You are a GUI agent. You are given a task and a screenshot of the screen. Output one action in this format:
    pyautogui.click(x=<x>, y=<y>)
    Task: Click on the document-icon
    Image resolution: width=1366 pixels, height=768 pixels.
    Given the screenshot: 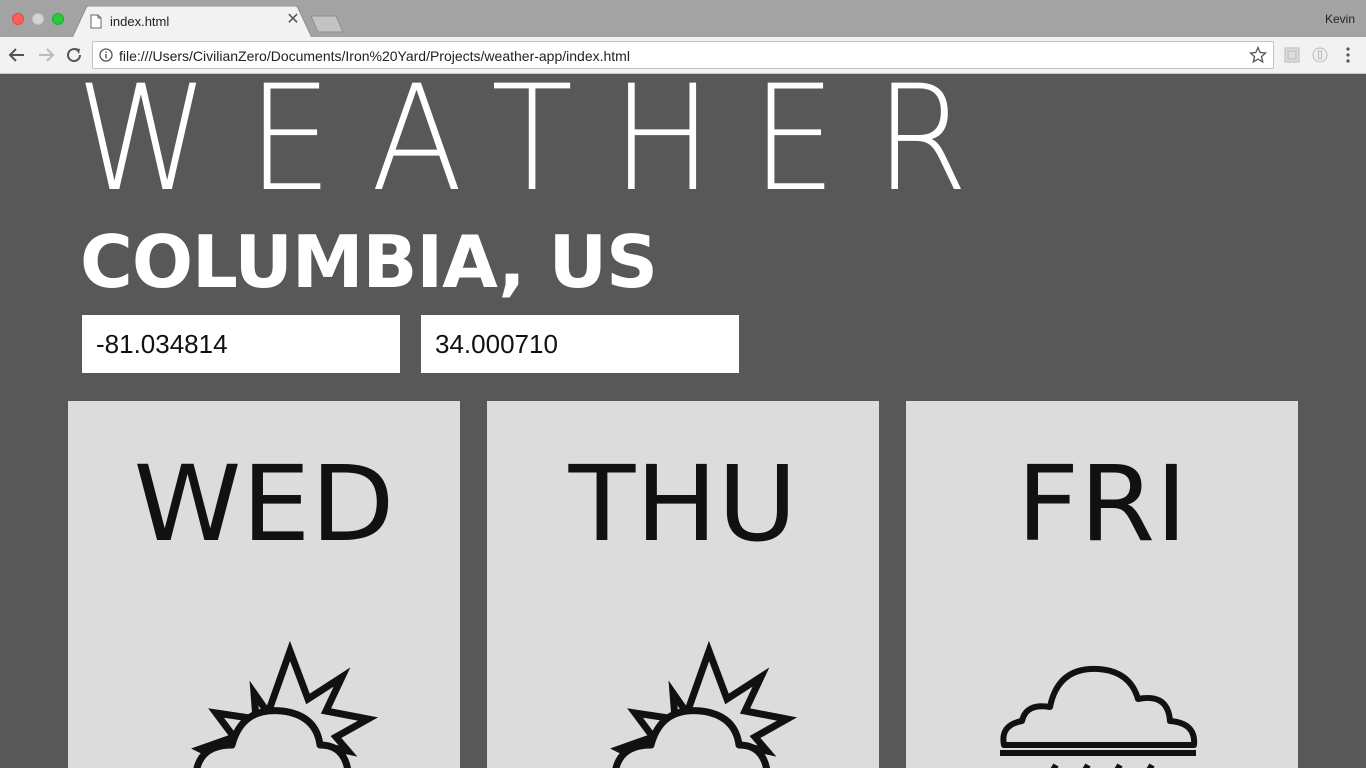 What is the action you would take?
    pyautogui.click(x=96, y=21)
    